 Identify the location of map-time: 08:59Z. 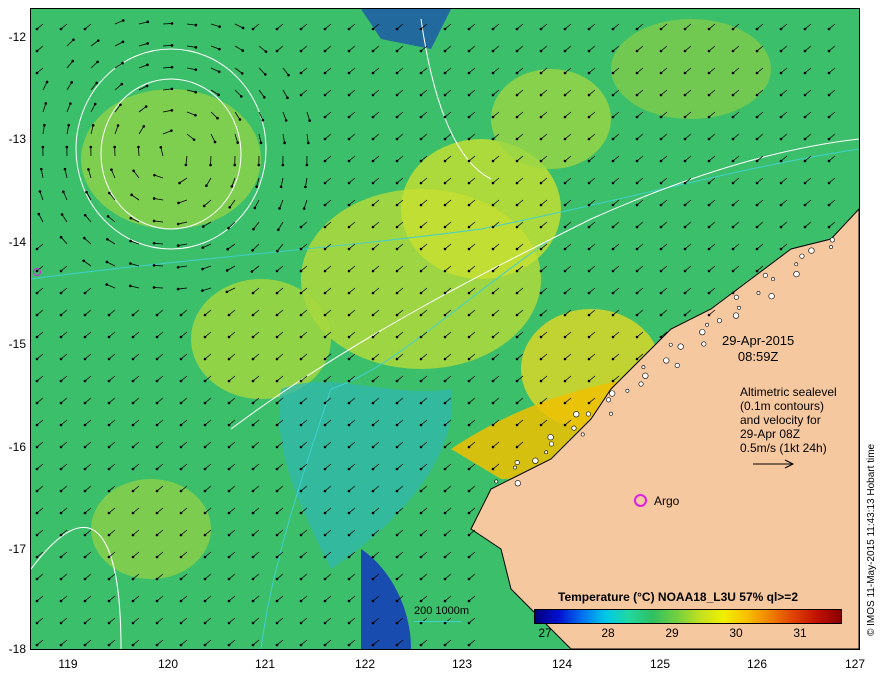
(758, 356).